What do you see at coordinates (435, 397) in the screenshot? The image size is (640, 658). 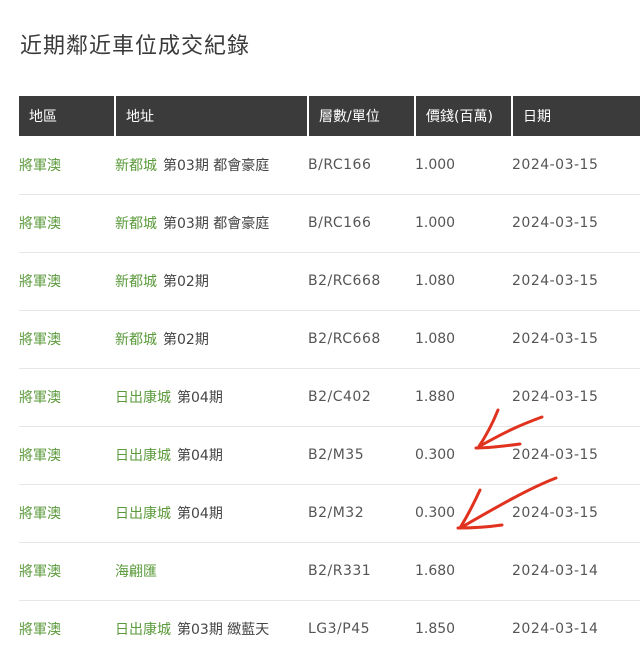 I see `price-cell: 1.880` at bounding box center [435, 397].